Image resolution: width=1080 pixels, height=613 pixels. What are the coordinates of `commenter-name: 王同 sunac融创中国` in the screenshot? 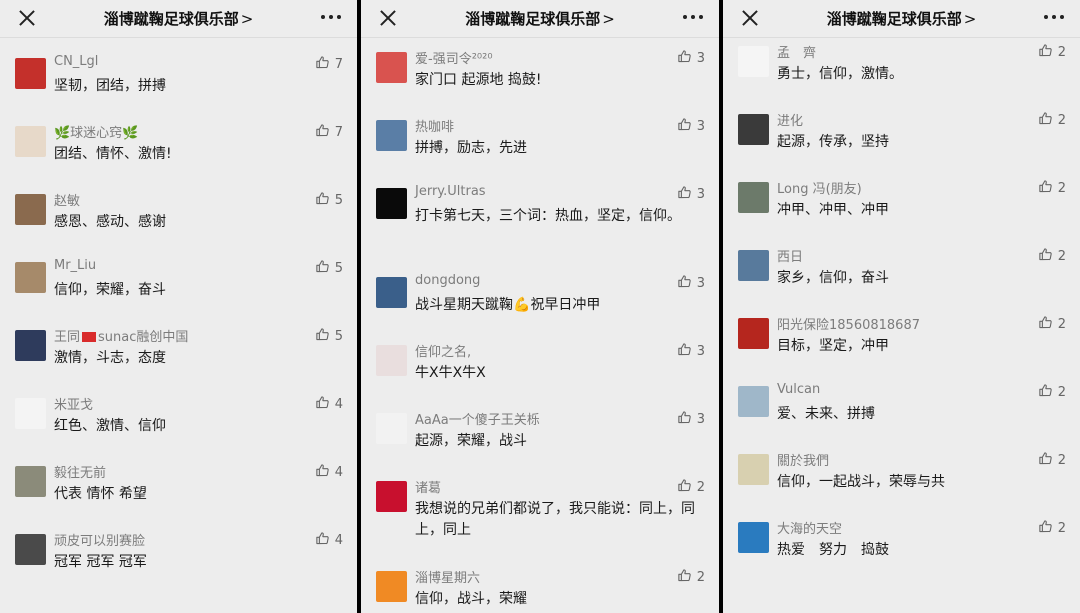 It's located at (121, 335).